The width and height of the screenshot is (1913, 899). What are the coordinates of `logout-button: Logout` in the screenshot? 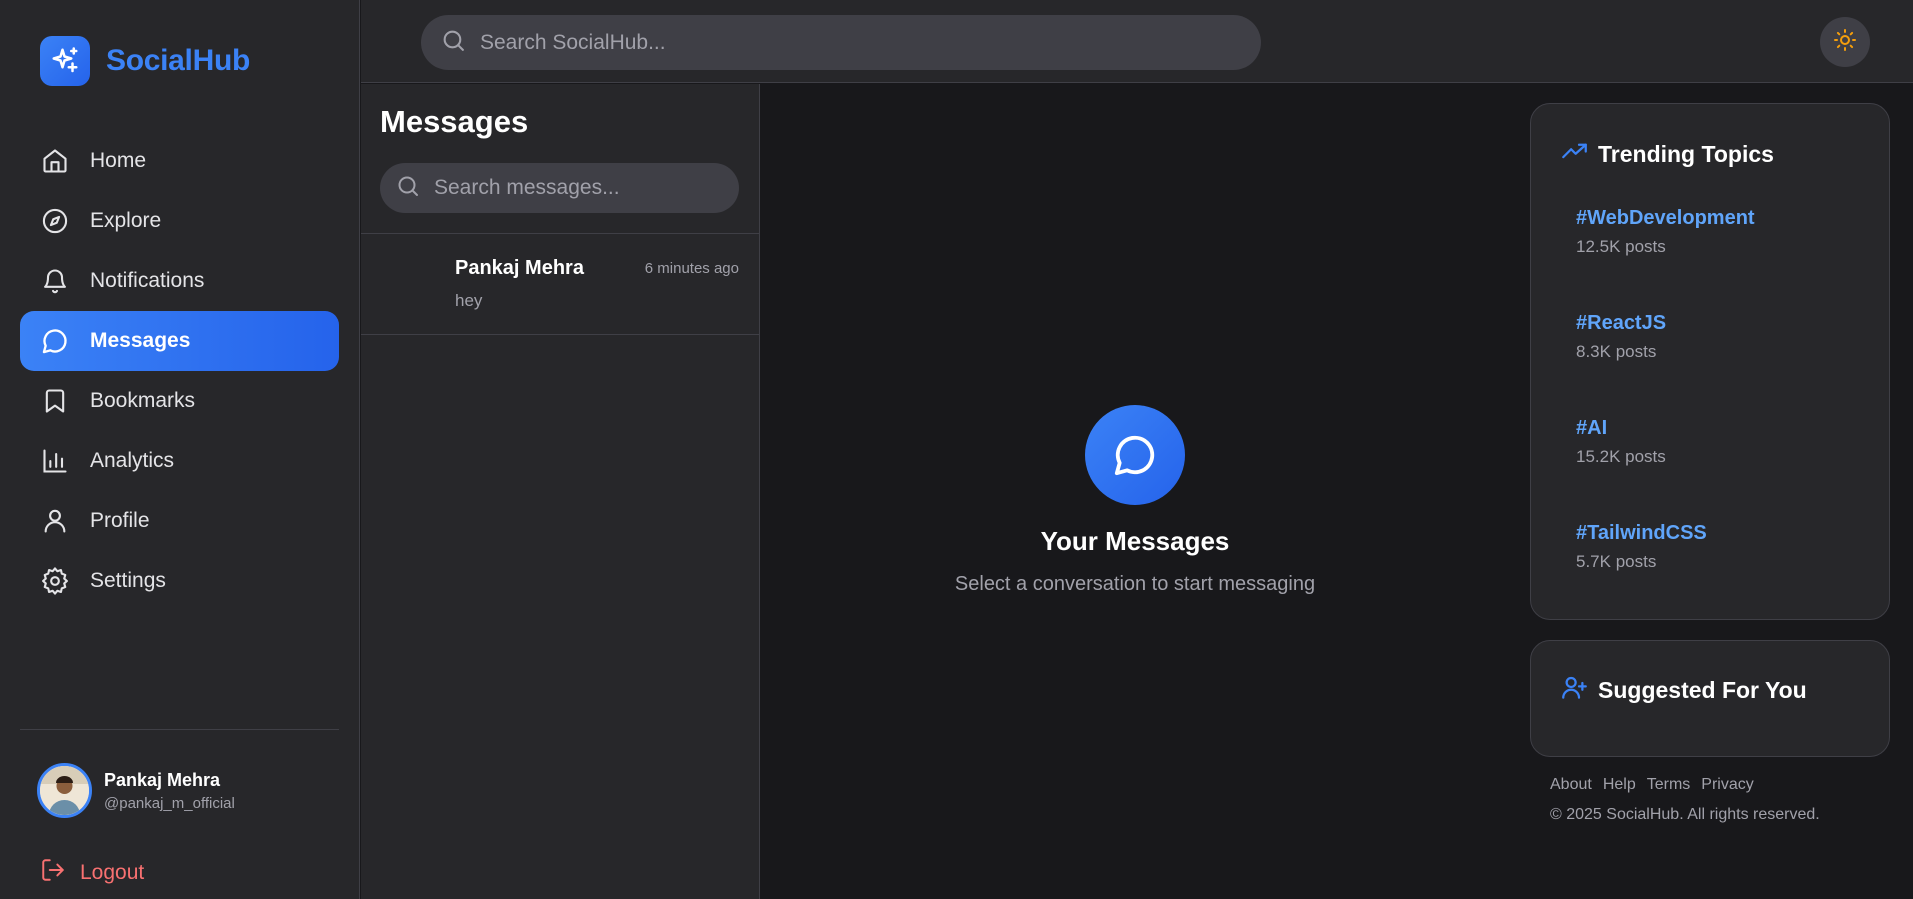 It's located at (92, 873).